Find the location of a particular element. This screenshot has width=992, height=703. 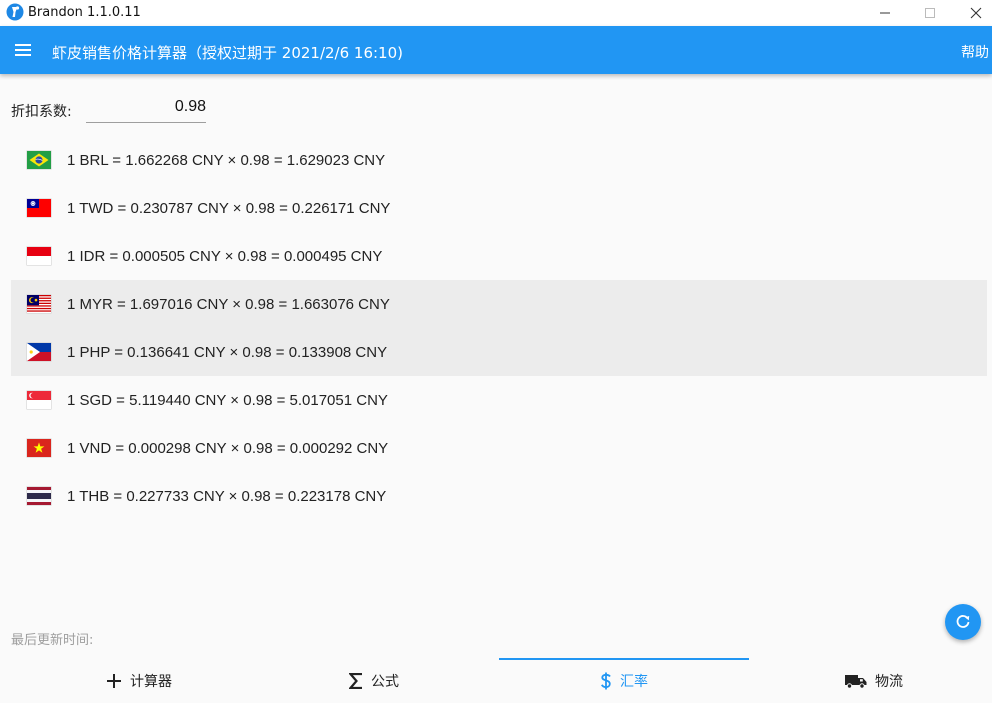

truck-icon is located at coordinates (856, 681).